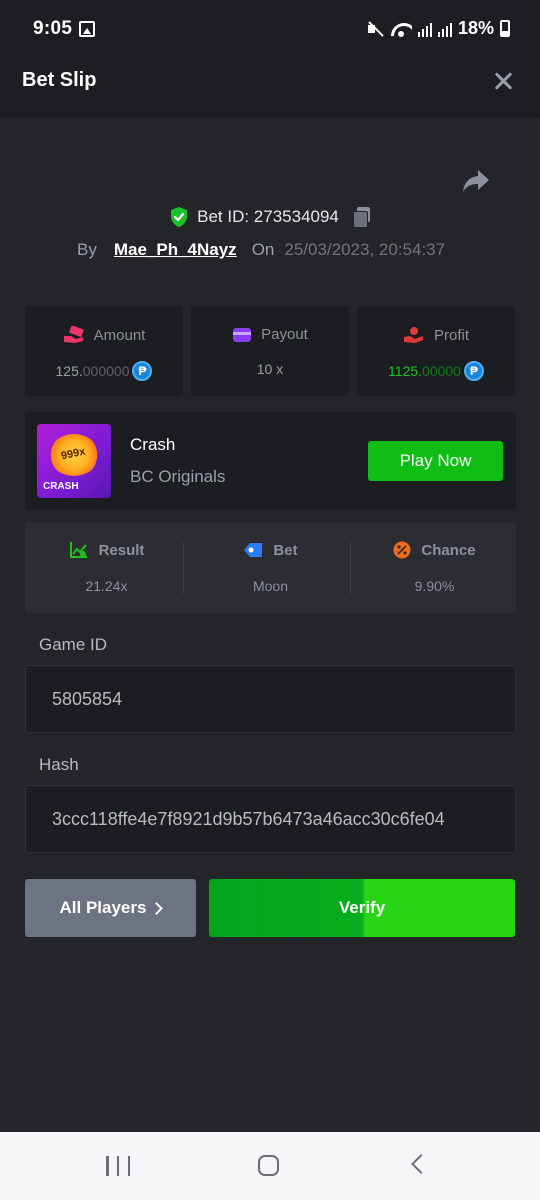 Image resolution: width=540 pixels, height=1200 pixels. I want to click on battery-percent: 18%, so click(475, 28).